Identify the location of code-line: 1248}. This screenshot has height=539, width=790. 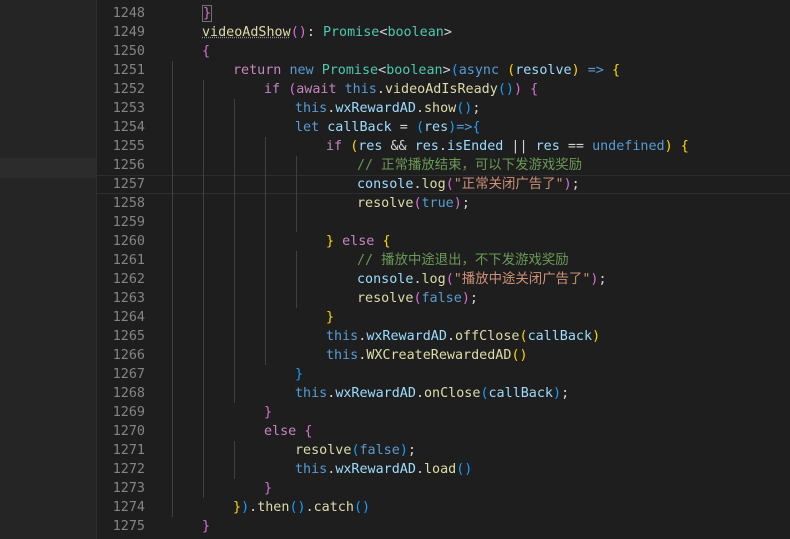
(443, 13).